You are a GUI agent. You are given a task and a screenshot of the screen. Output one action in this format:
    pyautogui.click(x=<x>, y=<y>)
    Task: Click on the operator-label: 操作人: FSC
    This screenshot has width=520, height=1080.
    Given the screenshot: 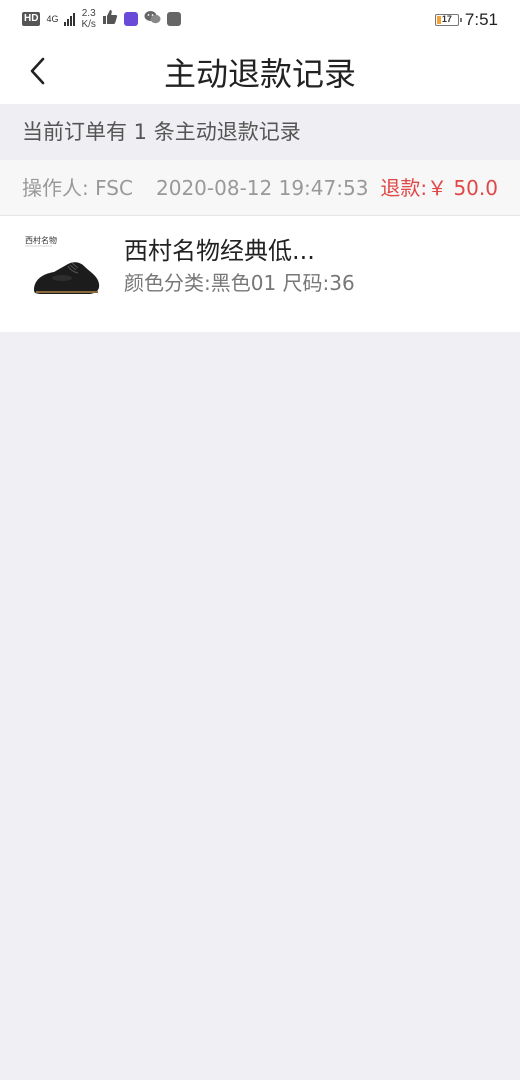 What is the action you would take?
    pyautogui.click(x=77, y=188)
    